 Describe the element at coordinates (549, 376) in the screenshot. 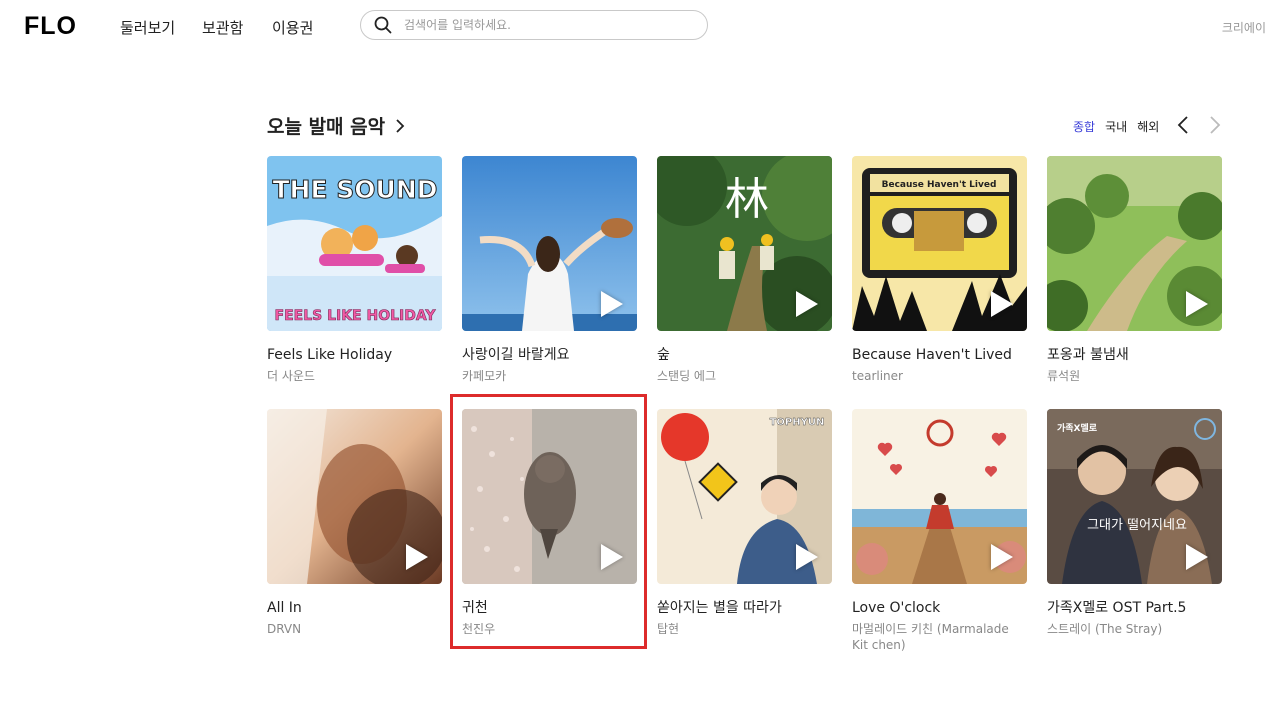

I see `album-artist: 카페모카` at that location.